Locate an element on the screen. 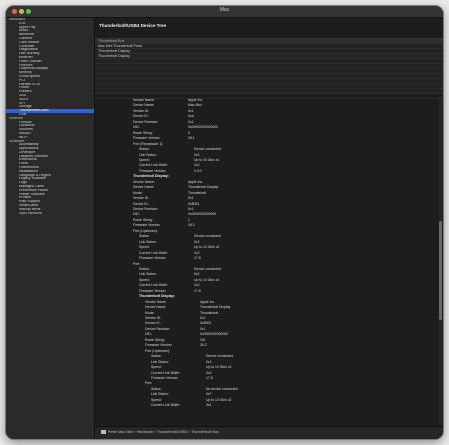 The image size is (449, 445). computer-icon is located at coordinates (103, 432).